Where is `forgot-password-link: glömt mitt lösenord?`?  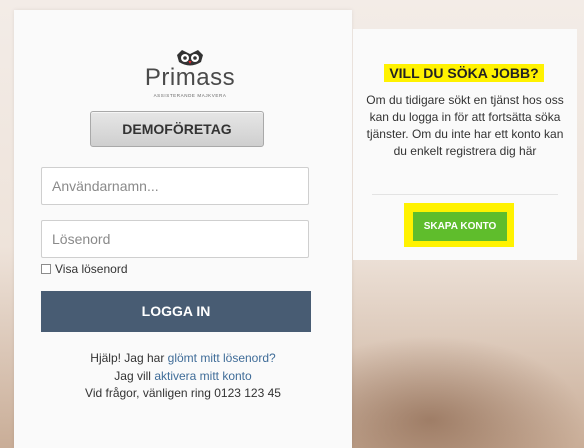
forgot-password-link: glömt mitt lösenord? is located at coordinates (222, 358).